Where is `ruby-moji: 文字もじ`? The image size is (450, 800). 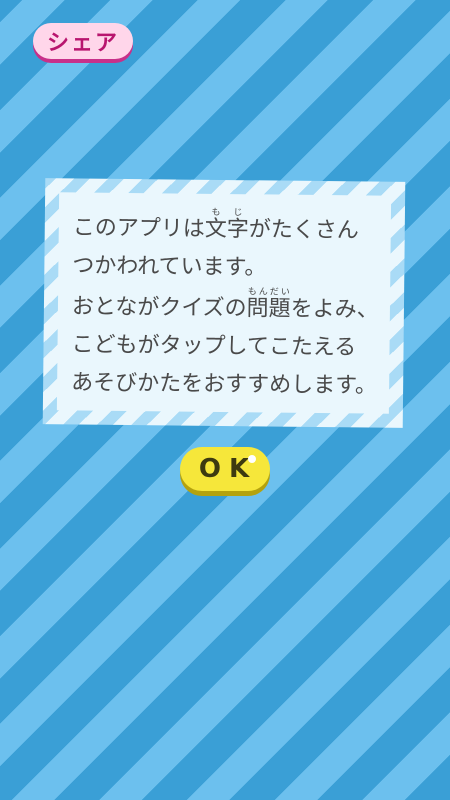 ruby-moji: 文字もじ is located at coordinates (226, 225).